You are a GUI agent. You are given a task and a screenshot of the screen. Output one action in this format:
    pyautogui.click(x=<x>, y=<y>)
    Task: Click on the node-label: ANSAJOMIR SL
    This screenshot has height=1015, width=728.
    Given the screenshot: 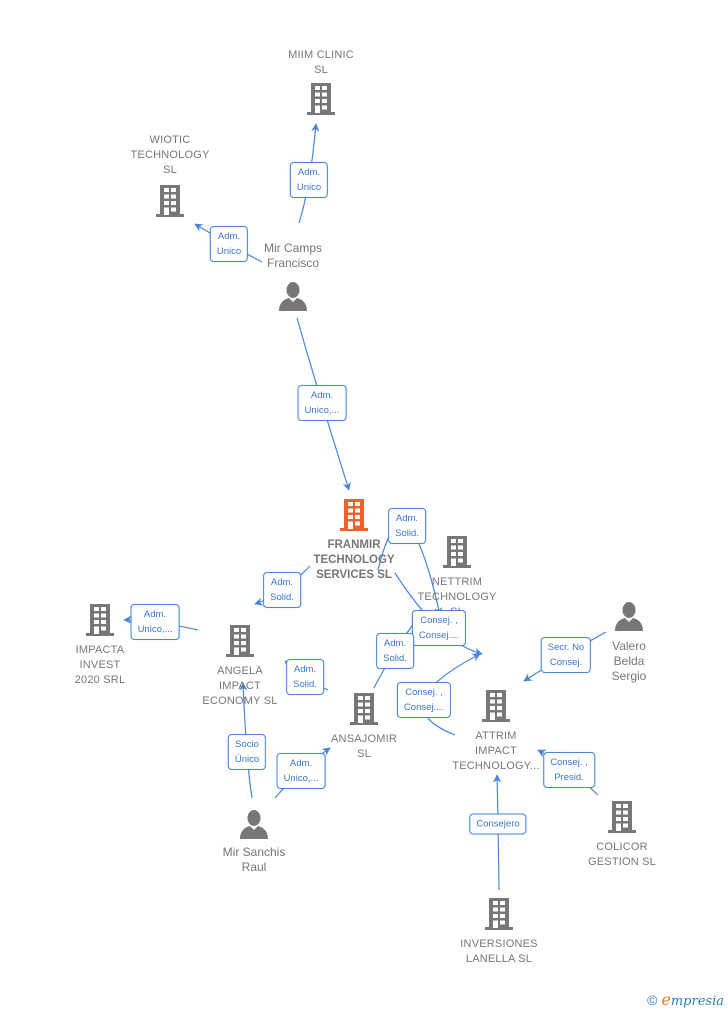 What is the action you would take?
    pyautogui.click(x=364, y=747)
    